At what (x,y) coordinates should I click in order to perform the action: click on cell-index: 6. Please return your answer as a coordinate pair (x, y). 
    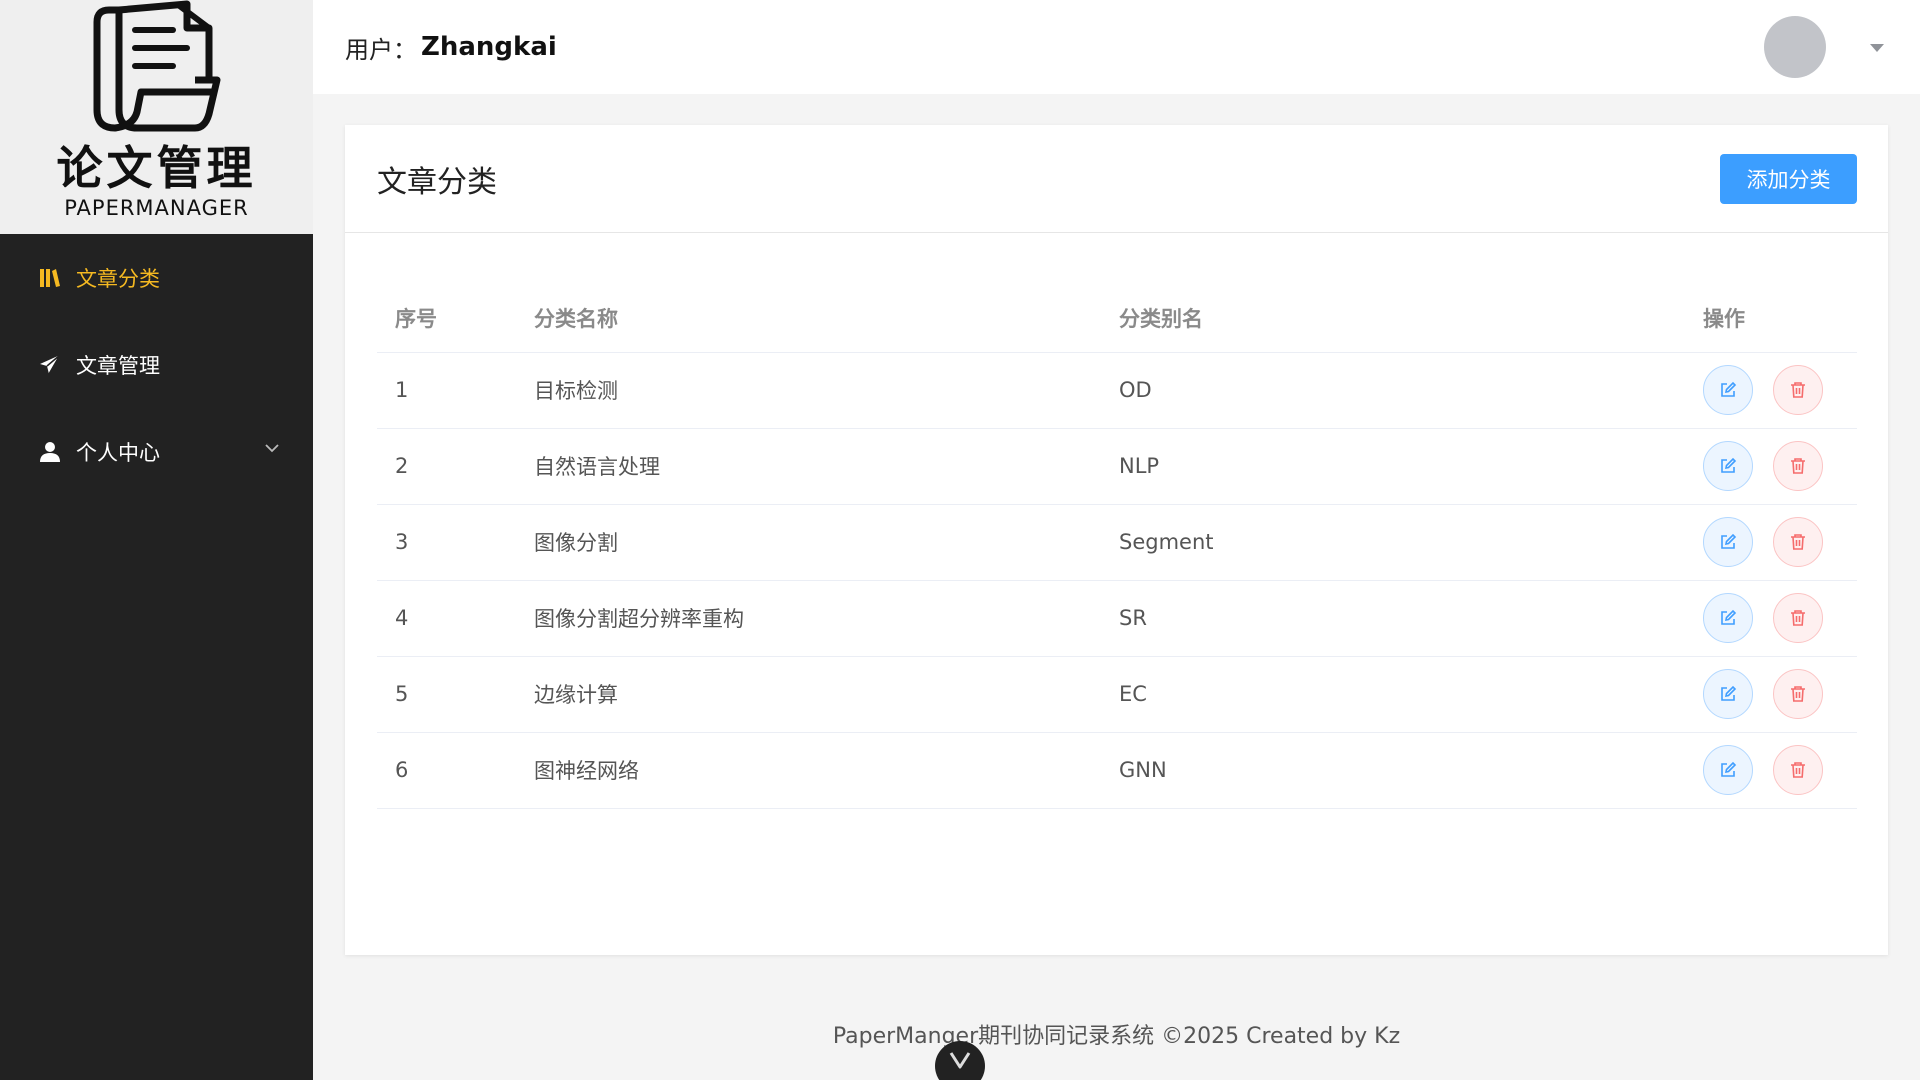
    Looking at the image, I should click on (455, 770).